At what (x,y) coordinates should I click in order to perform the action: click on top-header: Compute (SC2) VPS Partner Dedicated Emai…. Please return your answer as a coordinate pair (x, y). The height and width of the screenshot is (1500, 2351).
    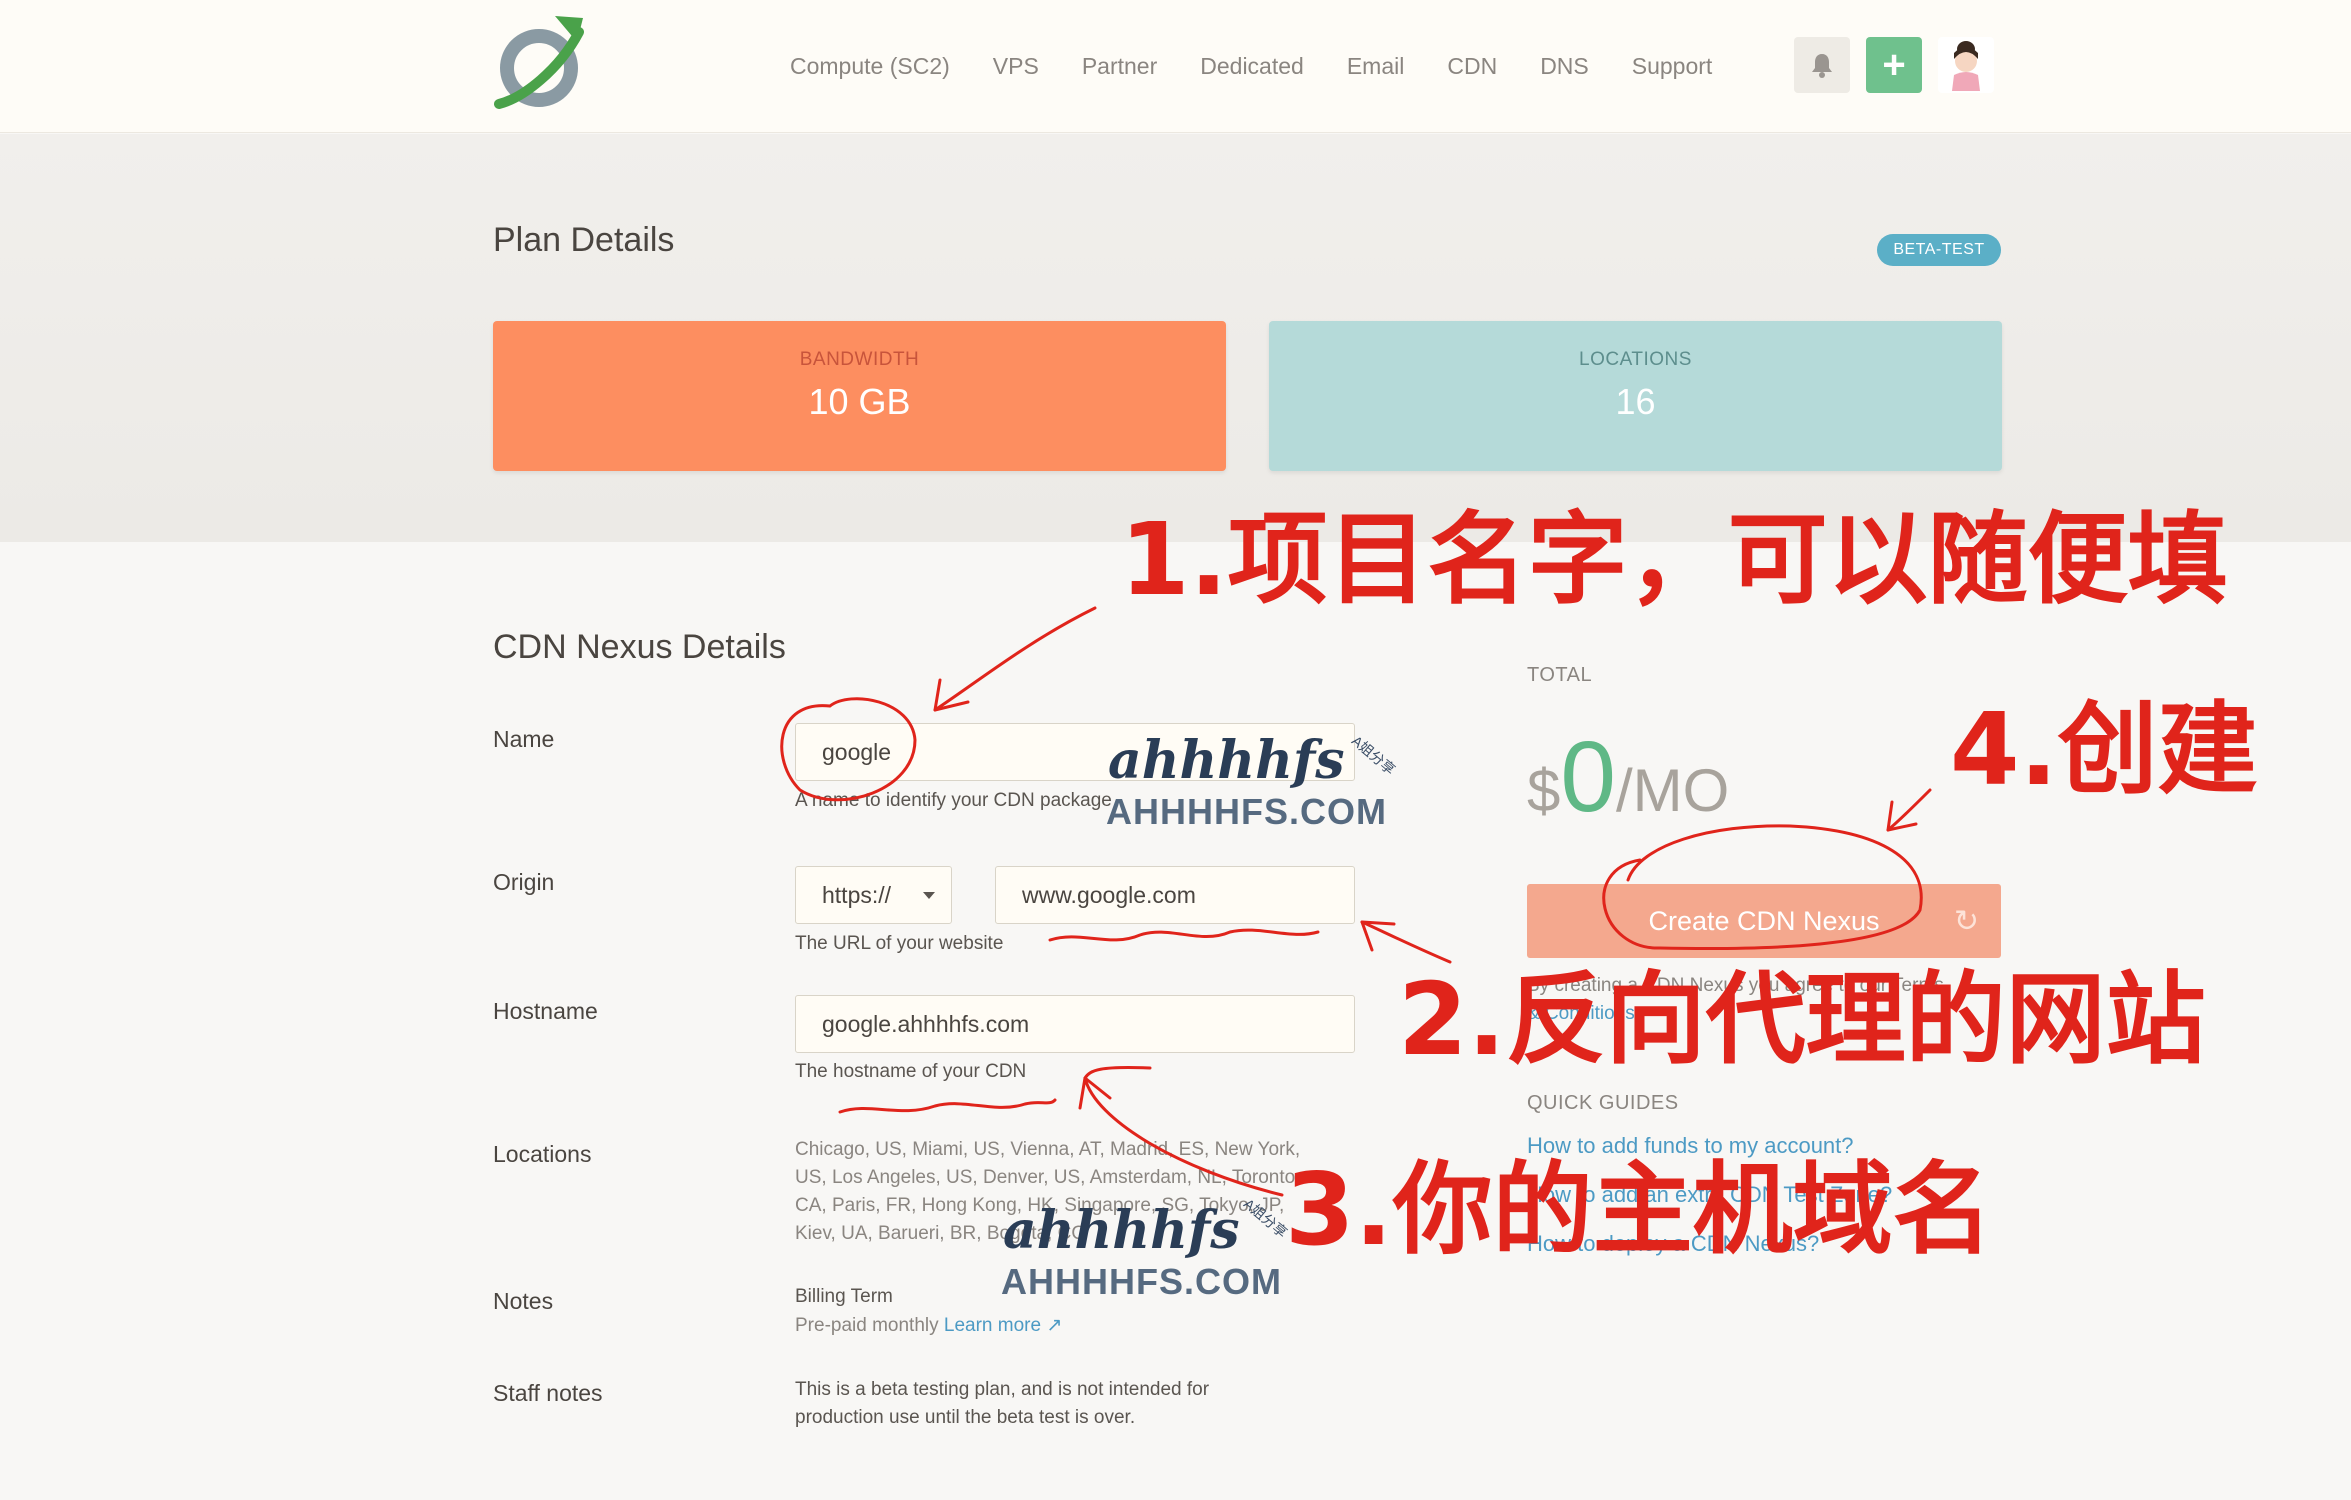
    Looking at the image, I should click on (1175, 66).